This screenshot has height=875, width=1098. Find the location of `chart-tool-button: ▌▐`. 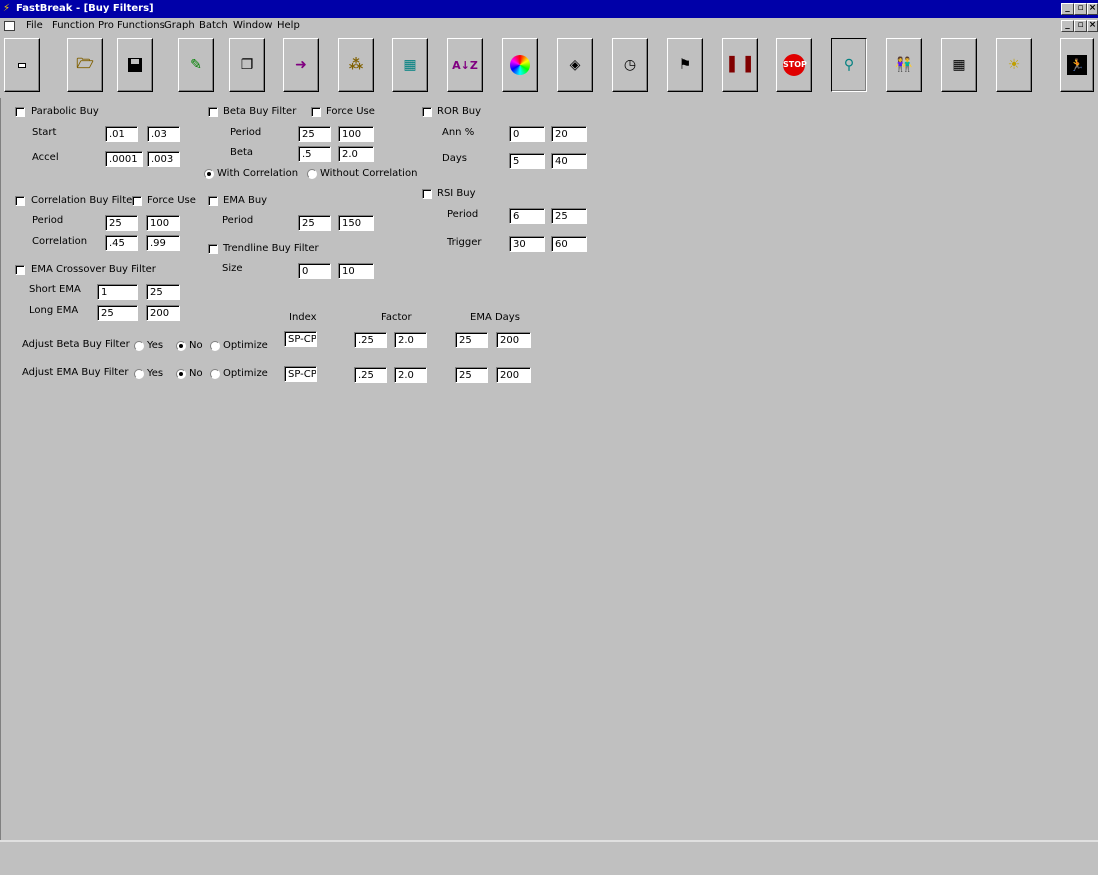

chart-tool-button: ▌▐ is located at coordinates (740, 65).